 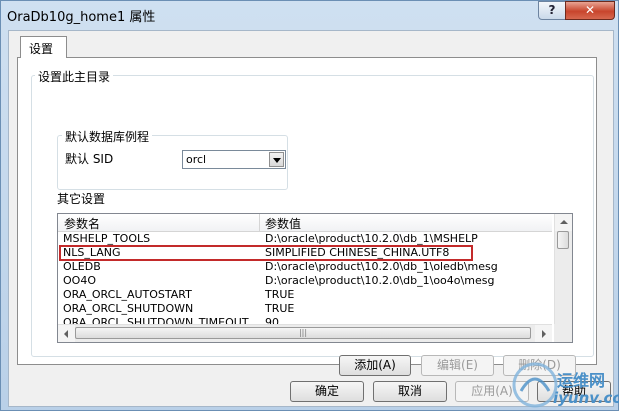 What do you see at coordinates (381, 266) in the screenshot?
I see `param-value: D:\oracle\product\10.2.0\db_1\oledb\mesg` at bounding box center [381, 266].